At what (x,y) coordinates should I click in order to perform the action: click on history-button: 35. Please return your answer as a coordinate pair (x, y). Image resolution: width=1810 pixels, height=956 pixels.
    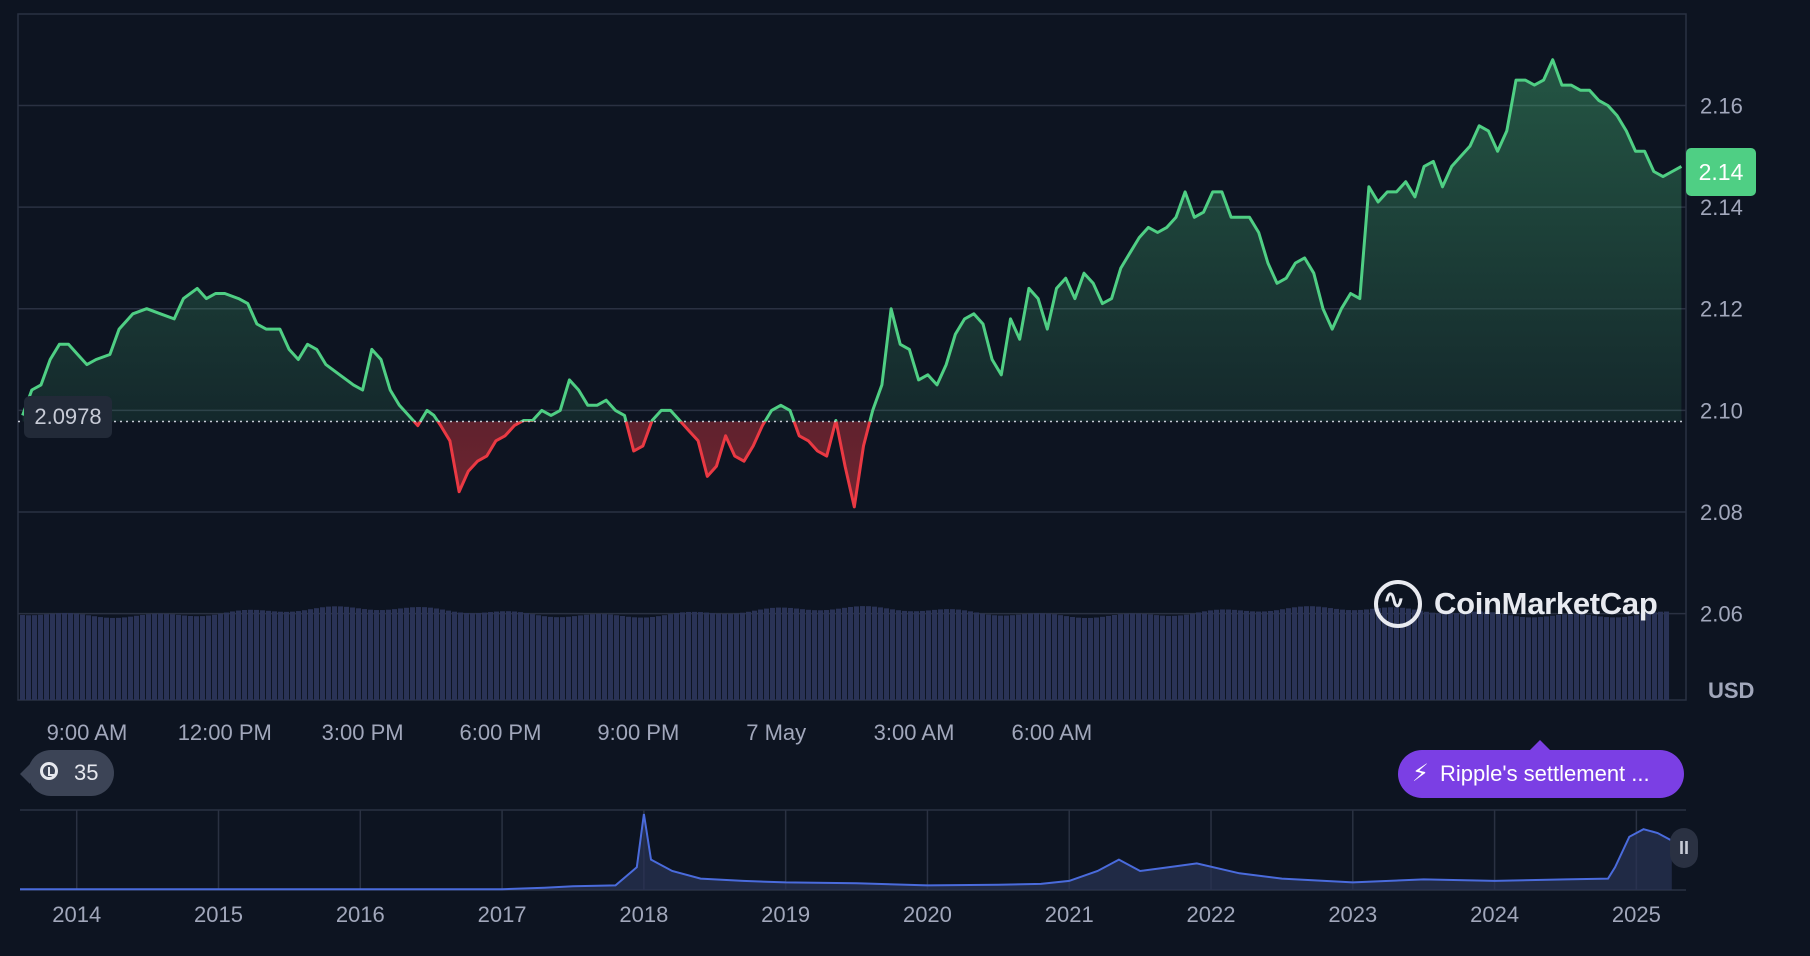
    Looking at the image, I should click on (71, 773).